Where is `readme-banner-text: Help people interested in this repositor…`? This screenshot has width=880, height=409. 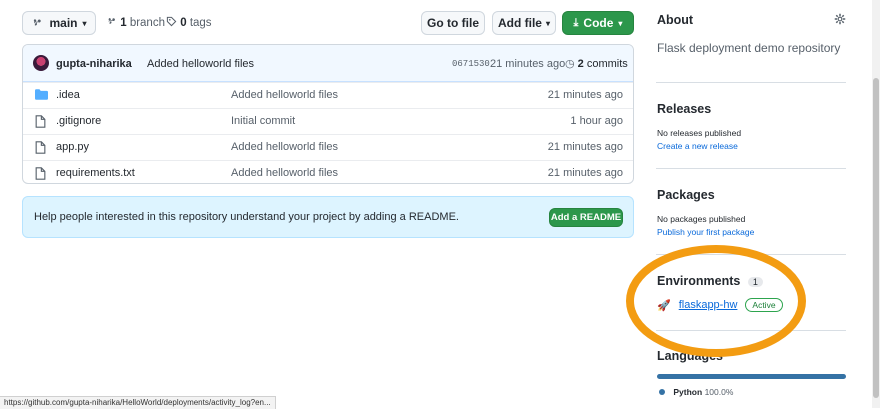 readme-banner-text: Help people interested in this repositor… is located at coordinates (246, 217).